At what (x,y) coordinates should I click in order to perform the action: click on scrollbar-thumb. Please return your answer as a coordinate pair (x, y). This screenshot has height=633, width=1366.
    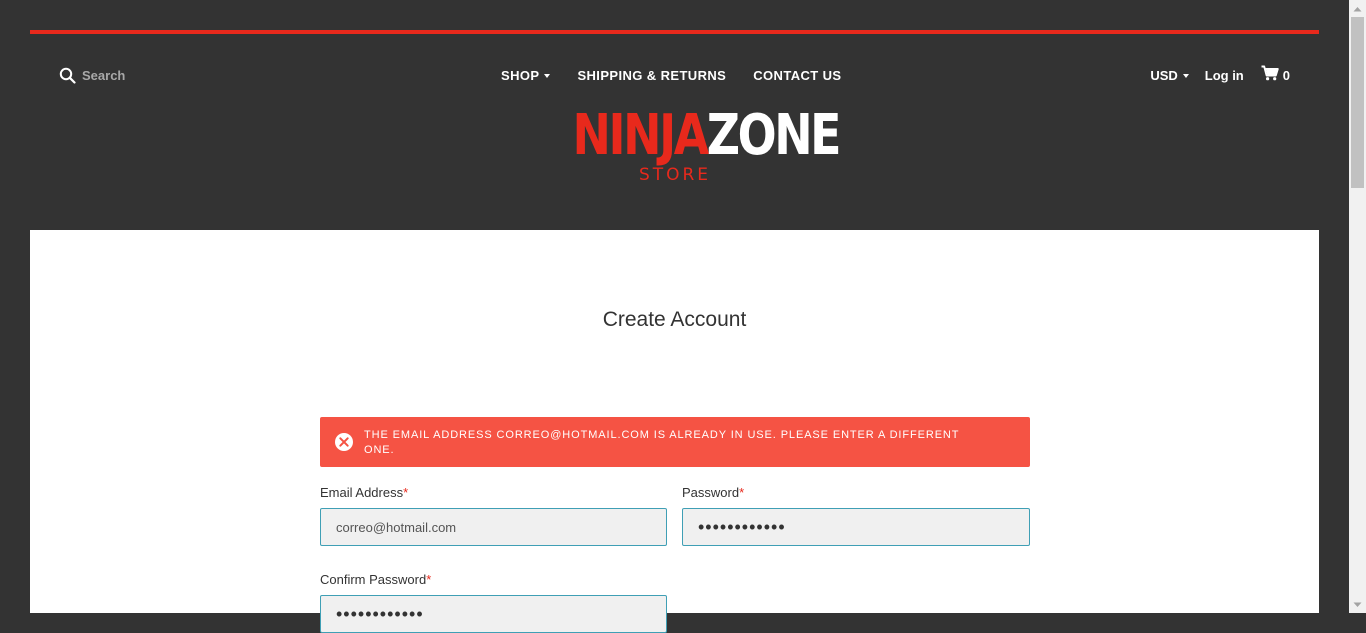
    Looking at the image, I should click on (1357, 102).